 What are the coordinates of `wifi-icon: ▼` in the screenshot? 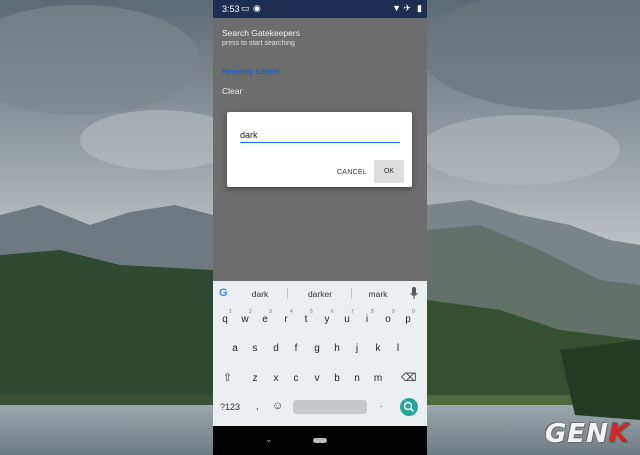 It's located at (396, 8).